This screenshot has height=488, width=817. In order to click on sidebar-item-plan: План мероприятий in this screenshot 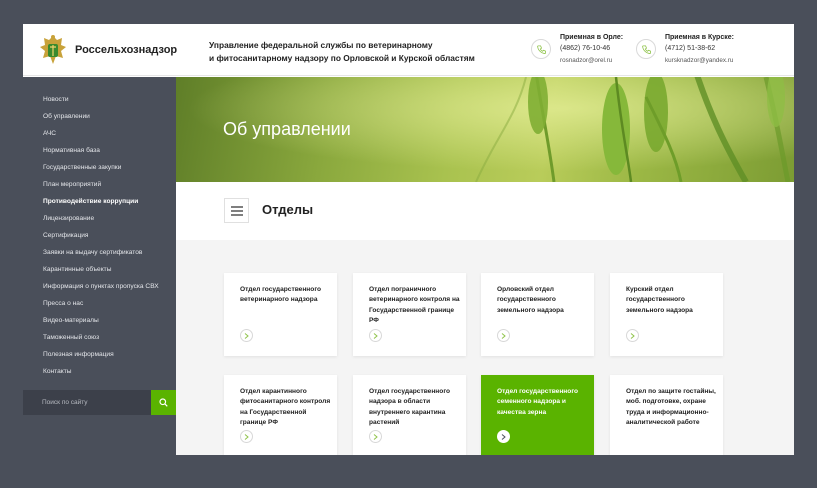, I will do `click(101, 186)`.